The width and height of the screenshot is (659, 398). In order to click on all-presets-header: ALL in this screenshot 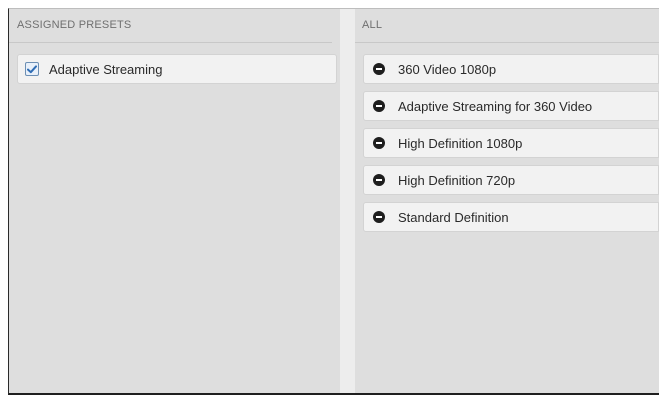, I will do `click(507, 26)`.